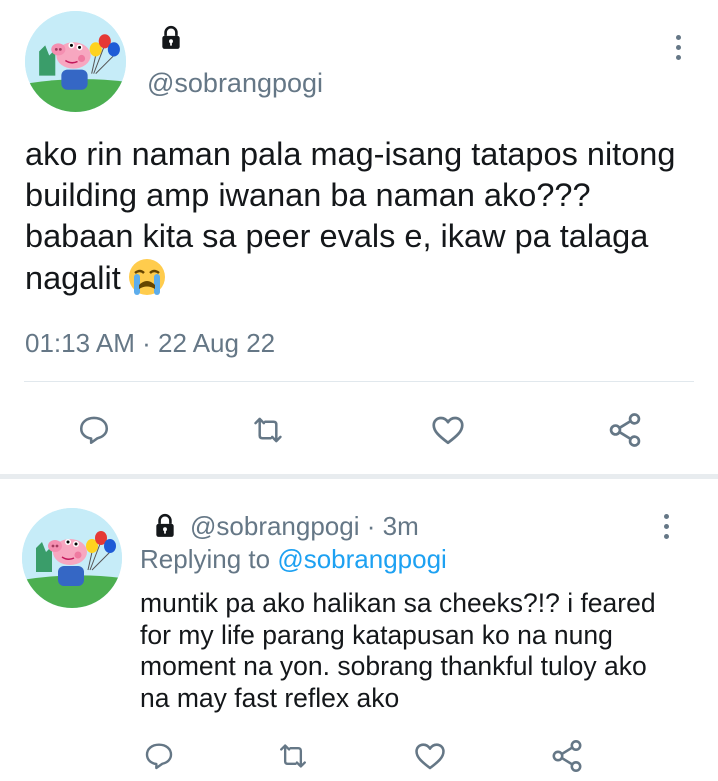 The width and height of the screenshot is (718, 781). What do you see at coordinates (150, 343) in the screenshot?
I see `tweet-timestamp: 01:13 AM · 22 Aug 22` at bounding box center [150, 343].